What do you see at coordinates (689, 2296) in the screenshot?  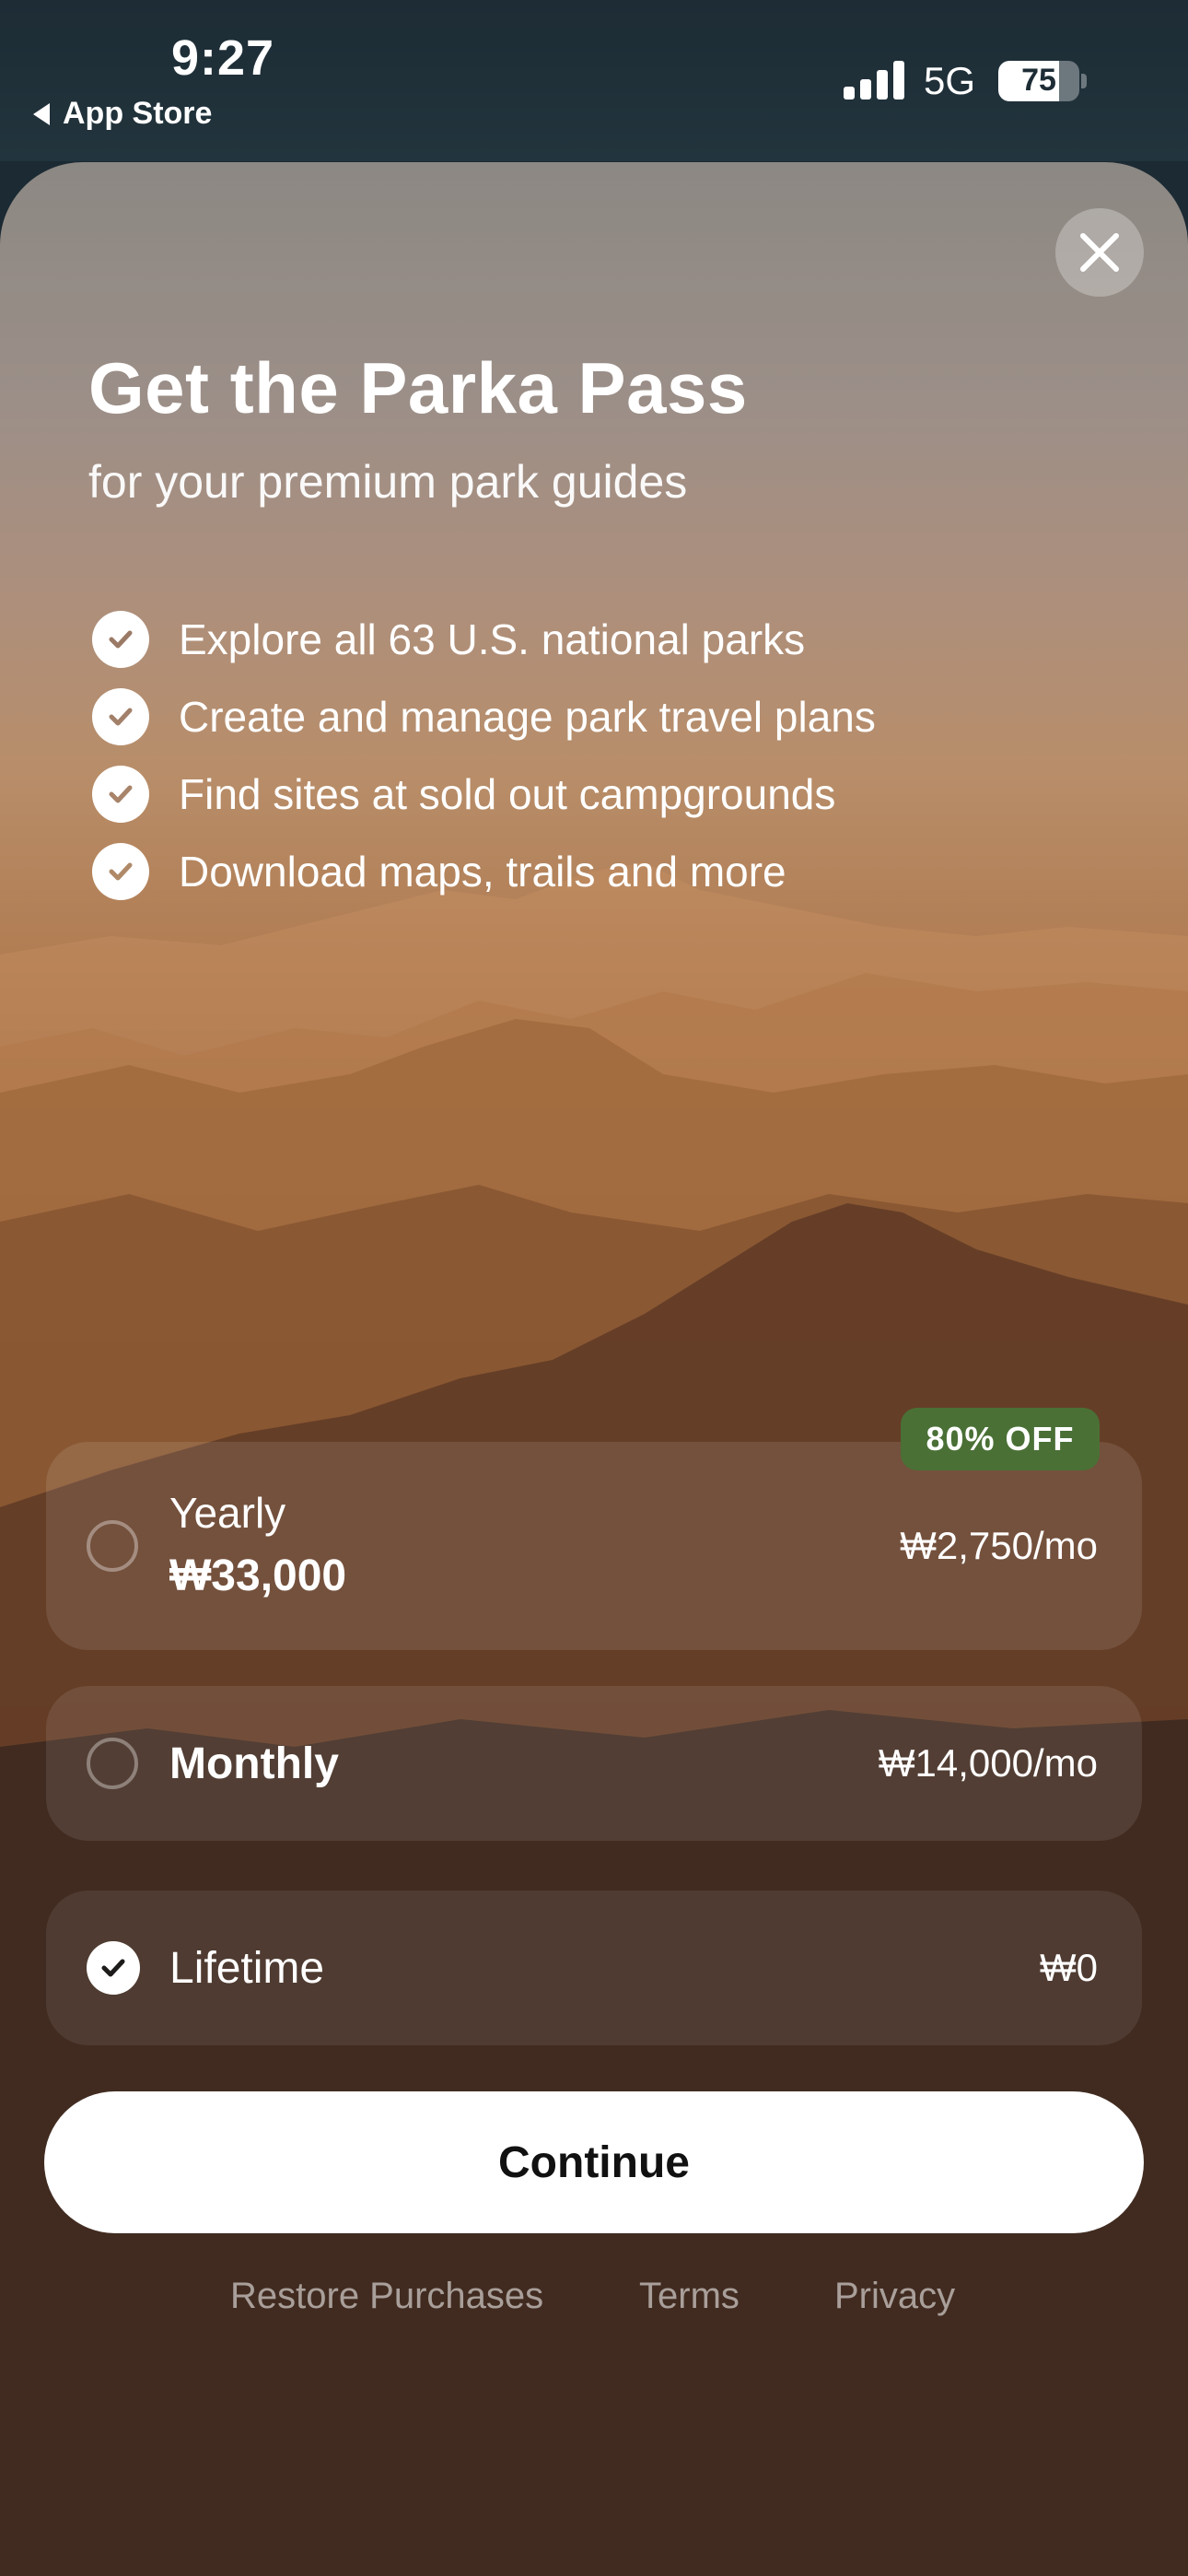 I see `terms-link: Terms` at bounding box center [689, 2296].